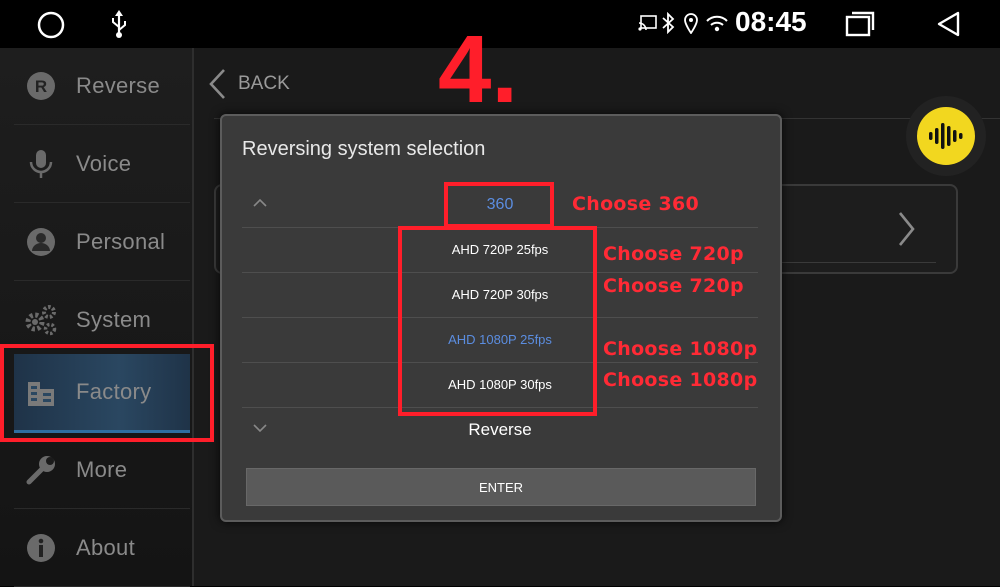  Describe the element at coordinates (118, 85) in the screenshot. I see `sidebar-item-label: Reverse` at that location.